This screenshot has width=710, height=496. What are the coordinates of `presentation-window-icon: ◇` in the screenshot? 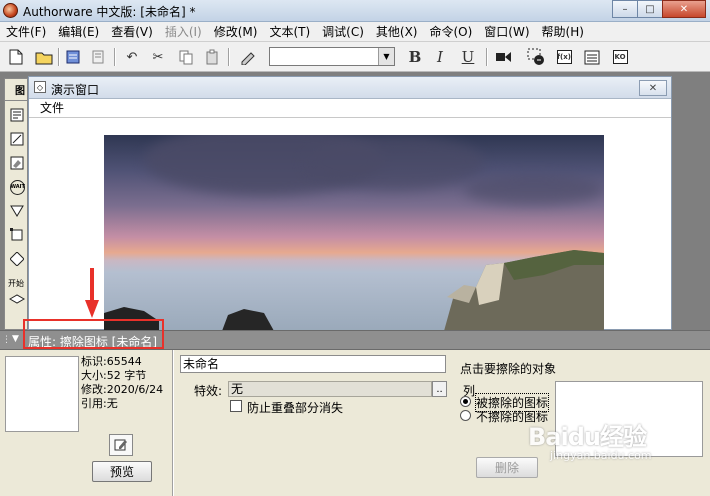 It's located at (40, 87).